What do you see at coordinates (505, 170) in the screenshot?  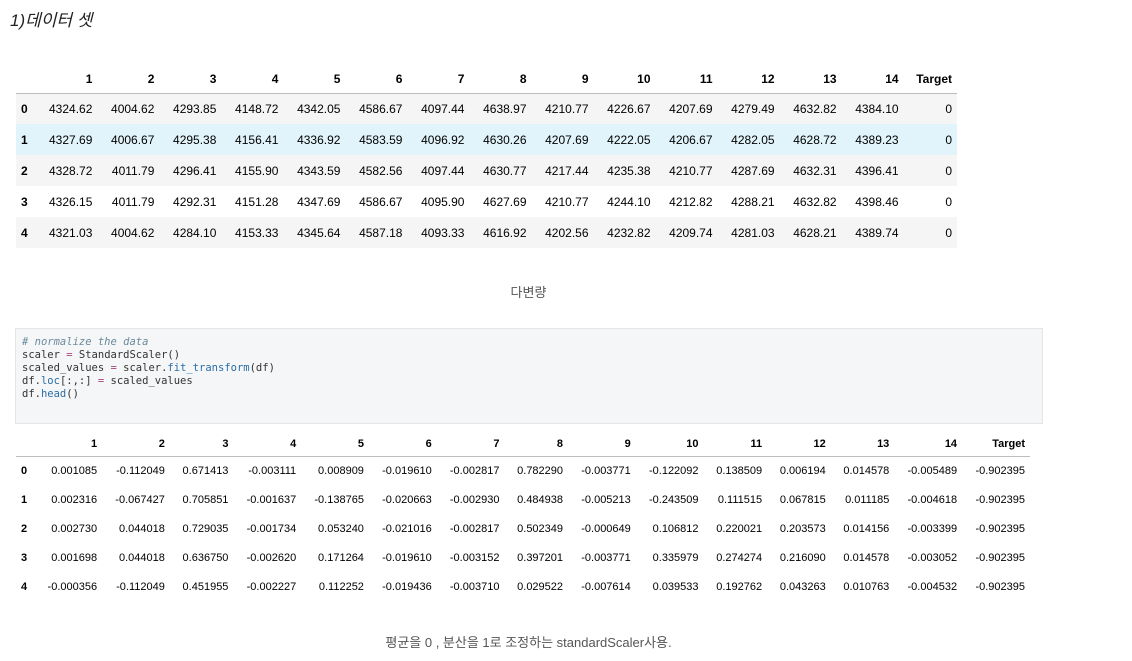 I see `table-cell: 4630.77` at bounding box center [505, 170].